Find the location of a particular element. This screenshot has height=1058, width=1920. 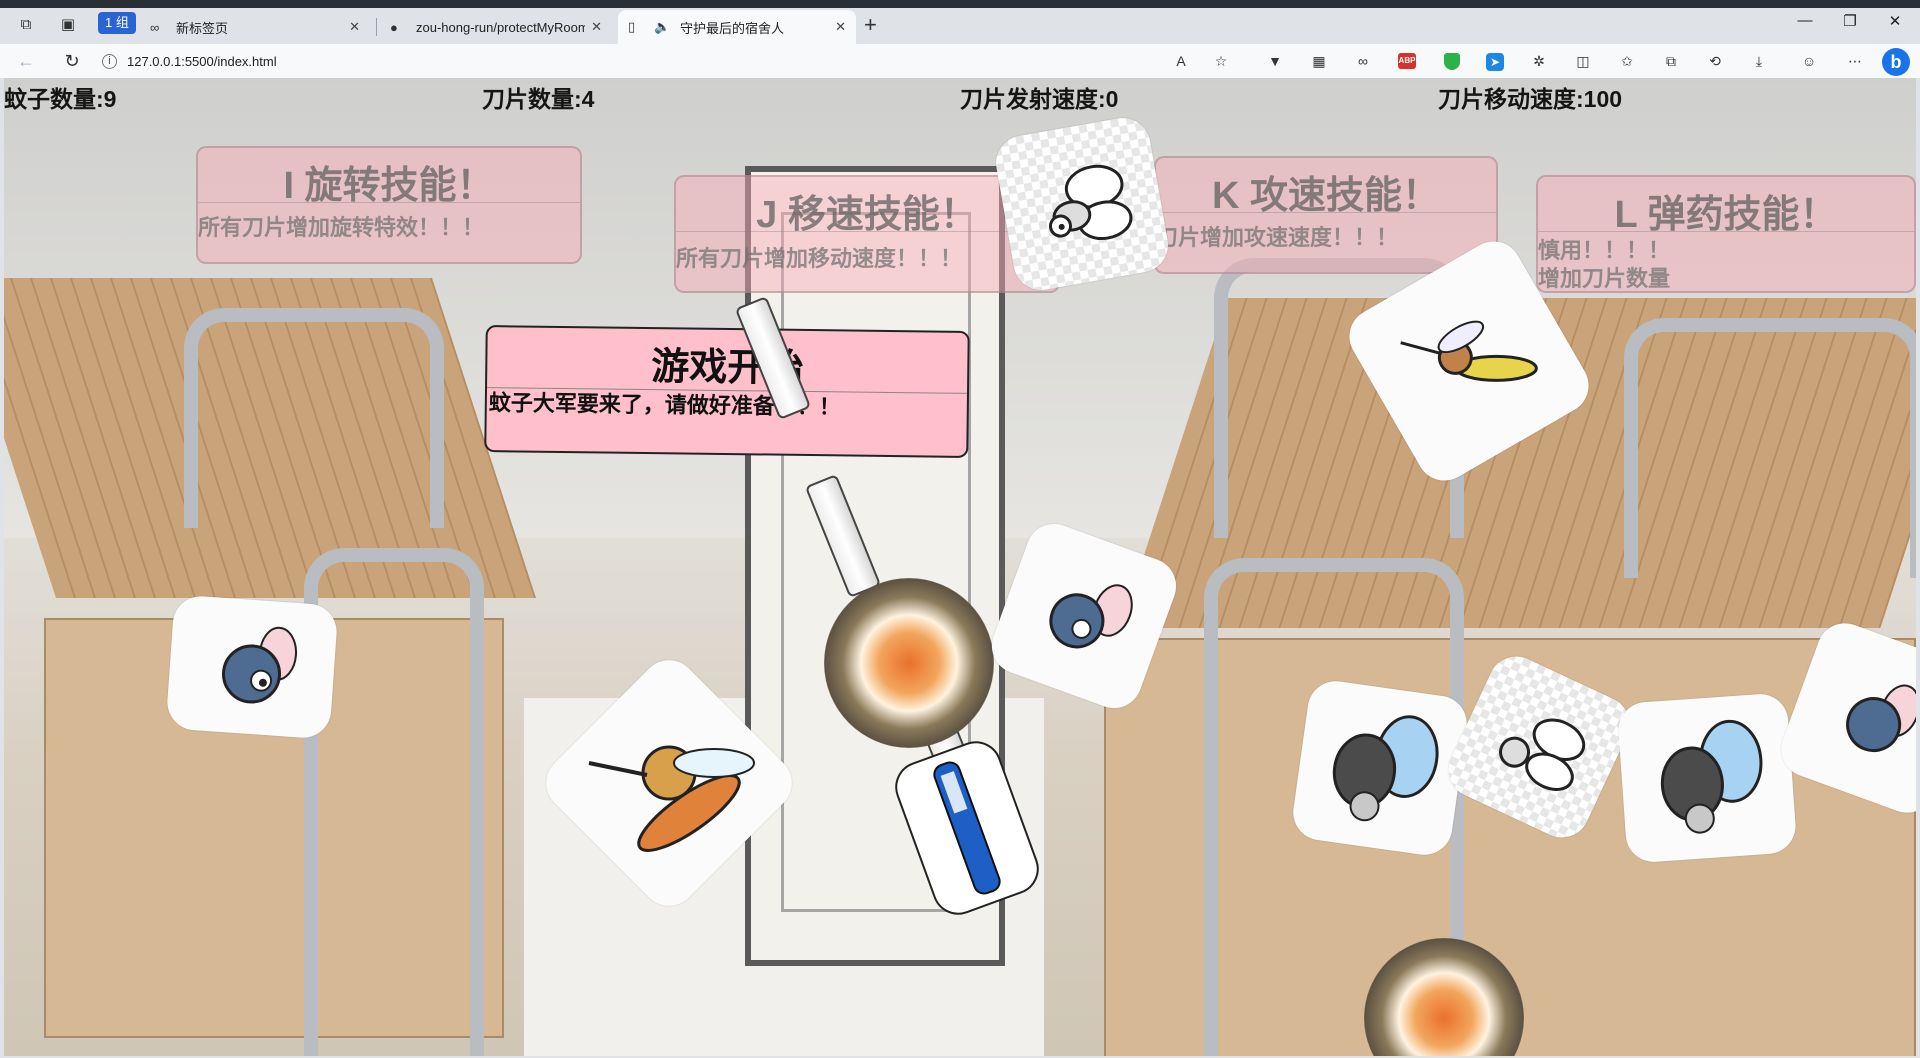

title-strip is located at coordinates (960, 4).